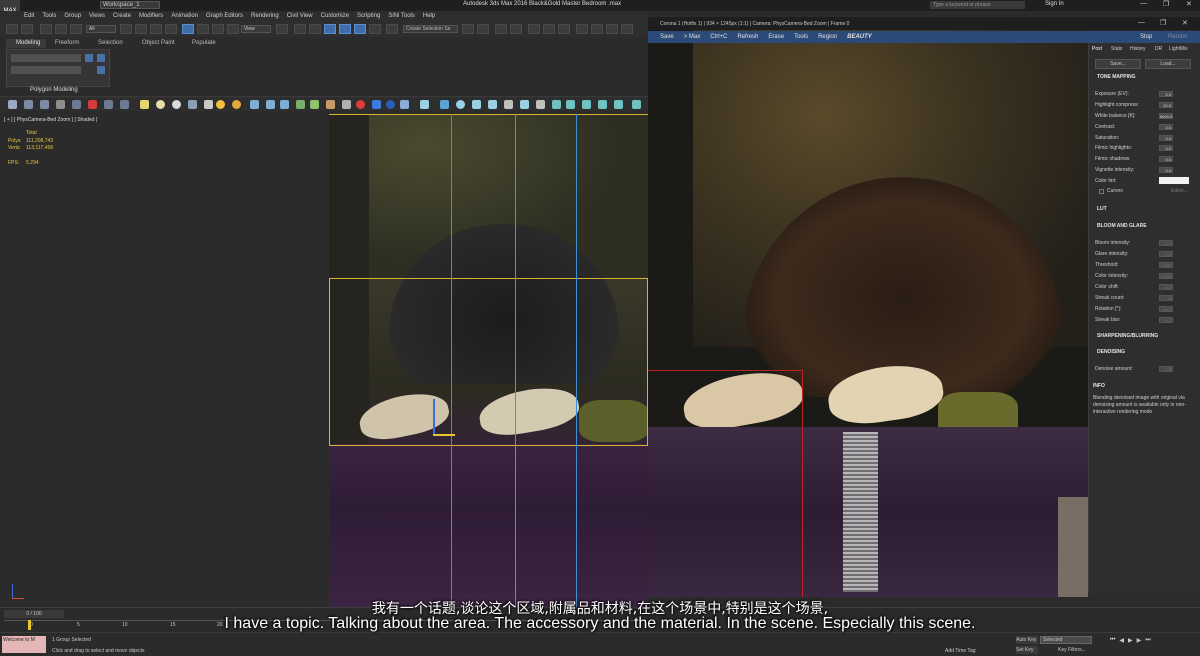  I want to click on panel-tab-lightmix: LightMix, so click(1178, 49).